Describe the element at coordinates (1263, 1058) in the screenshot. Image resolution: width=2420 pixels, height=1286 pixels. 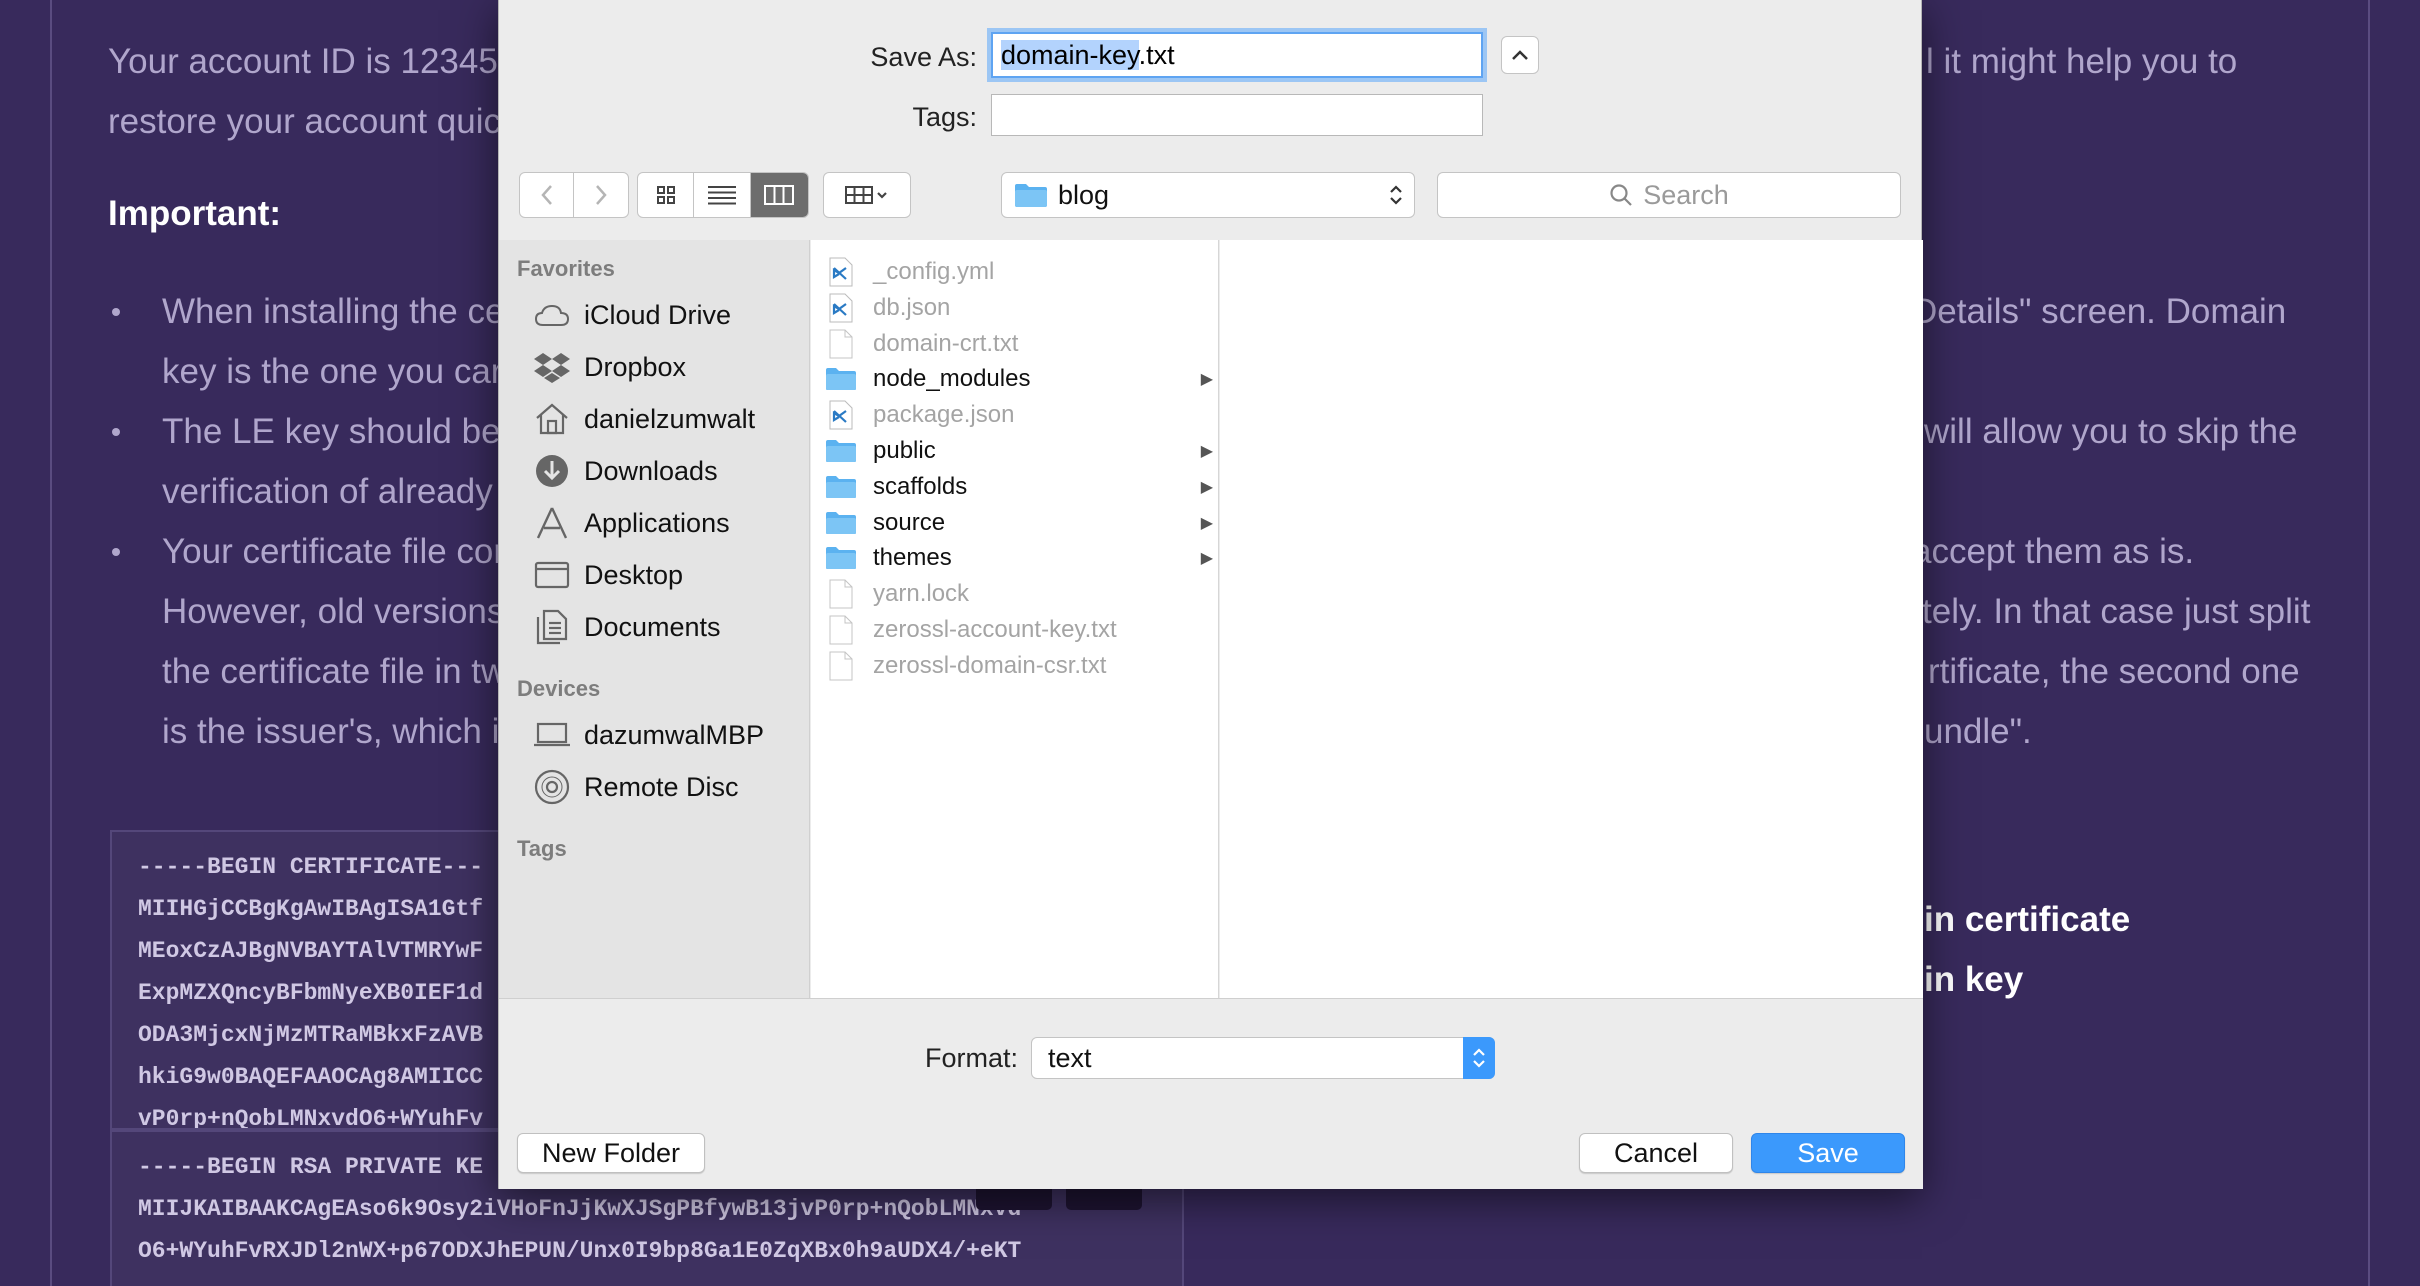
I see `format-popup: text` at that location.